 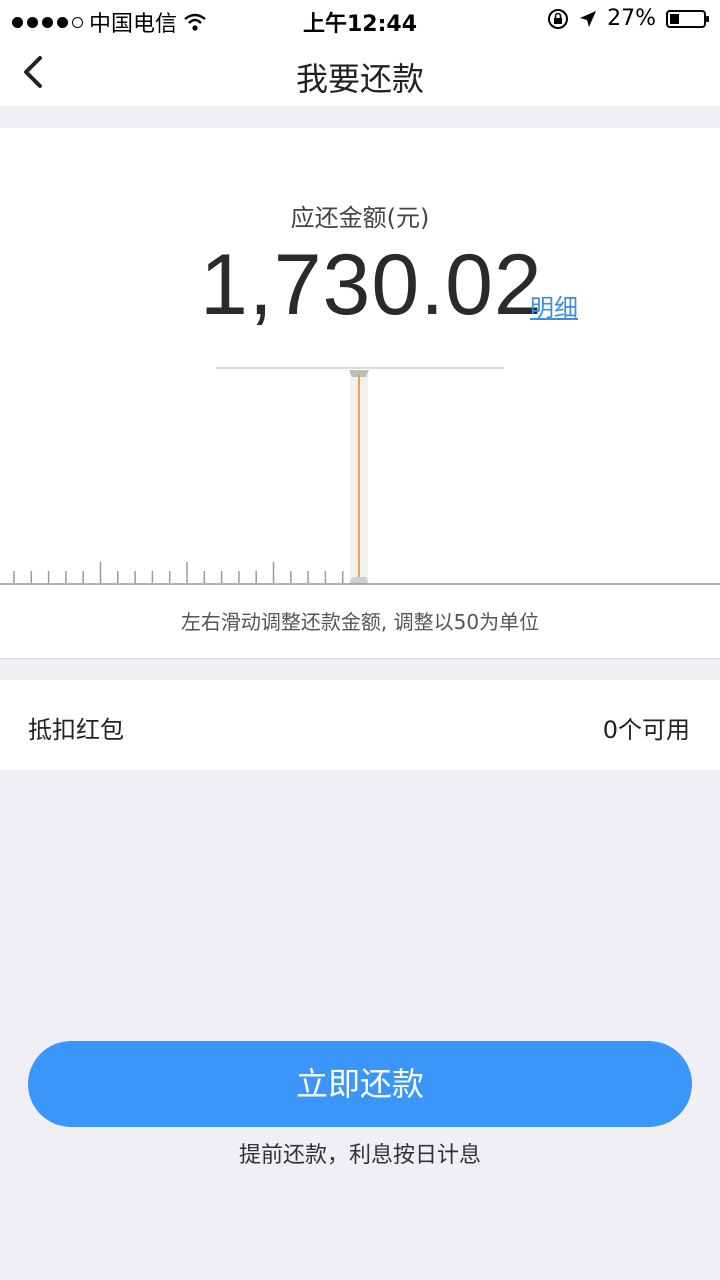 I want to click on status-right: 27%, so click(x=628, y=18).